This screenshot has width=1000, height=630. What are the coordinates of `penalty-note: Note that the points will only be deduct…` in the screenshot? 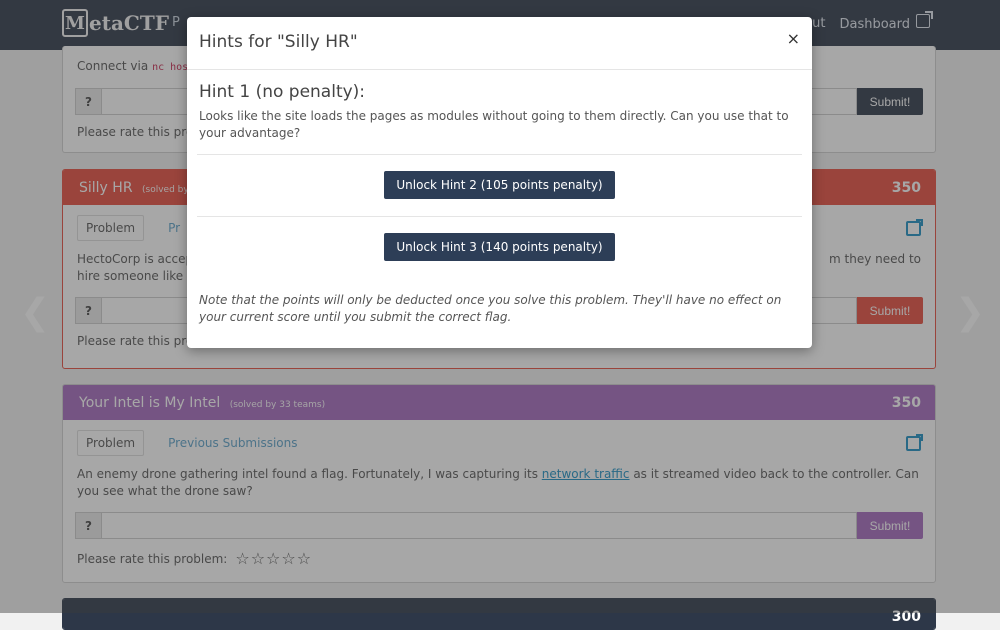 It's located at (490, 308).